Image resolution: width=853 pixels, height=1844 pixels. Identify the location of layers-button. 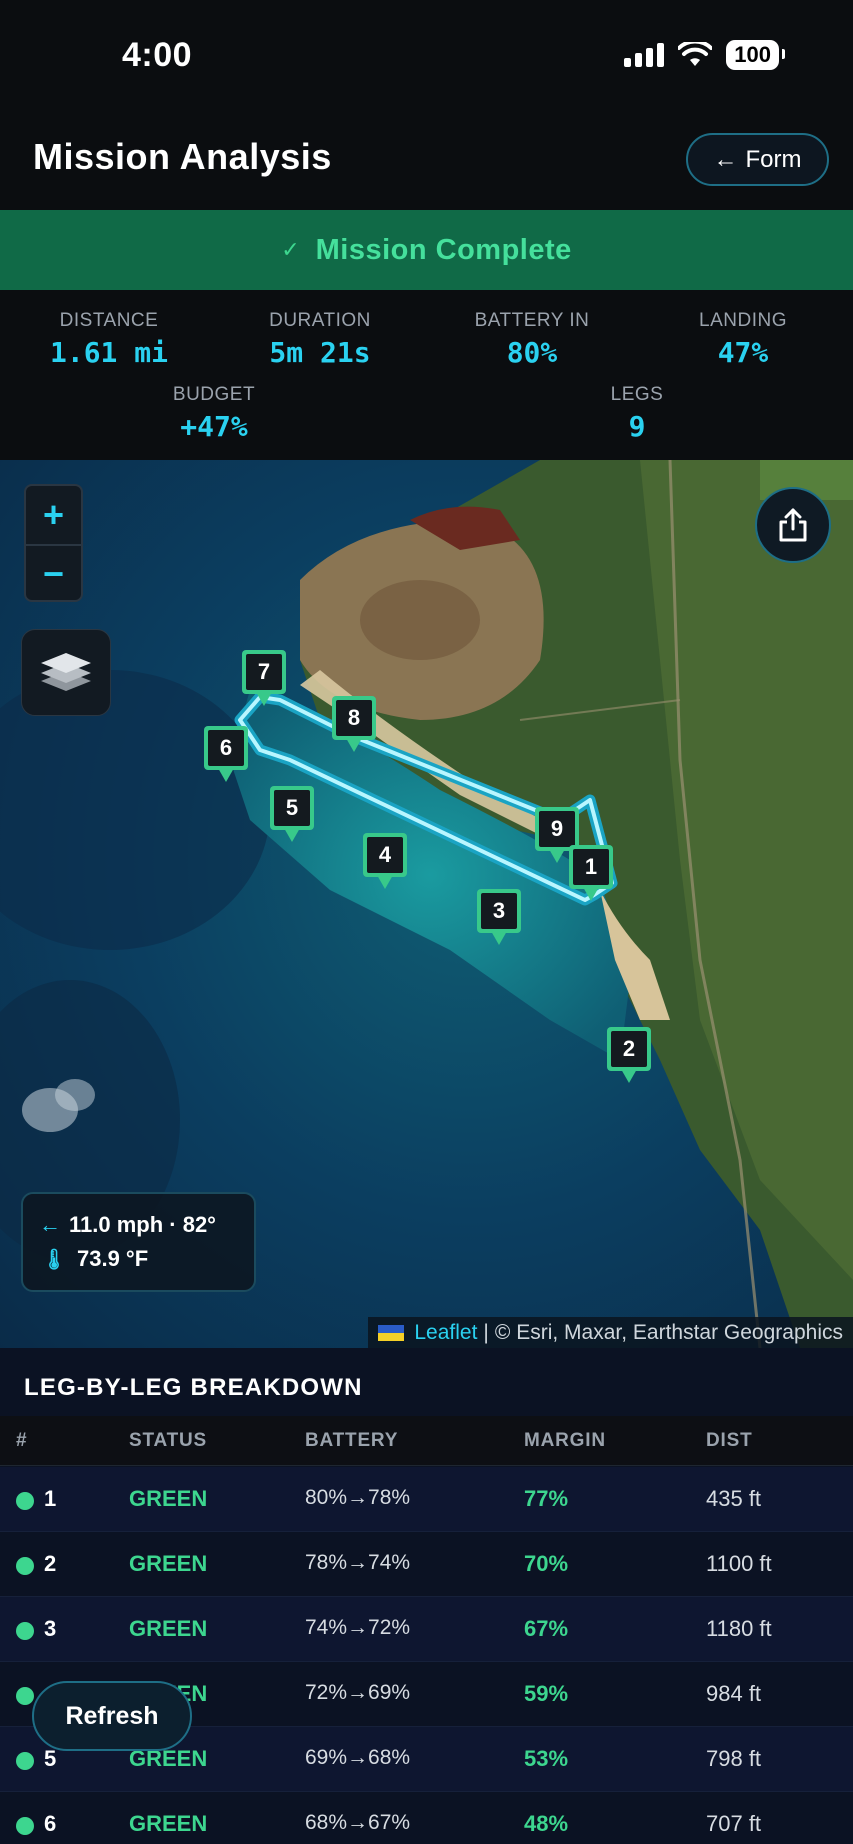
(66, 672).